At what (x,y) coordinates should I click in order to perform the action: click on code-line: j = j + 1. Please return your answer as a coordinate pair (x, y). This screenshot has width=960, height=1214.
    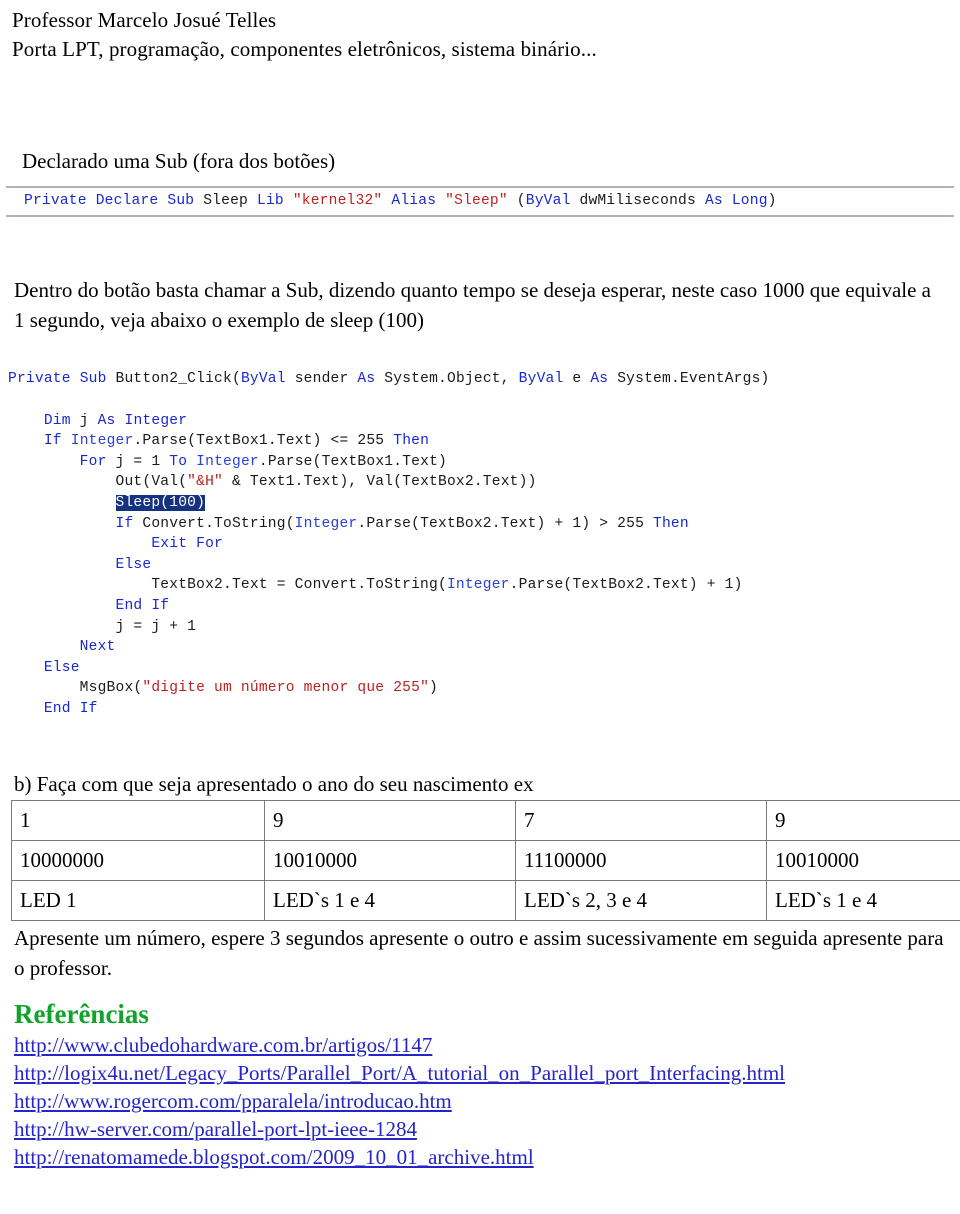
    Looking at the image, I should click on (484, 627).